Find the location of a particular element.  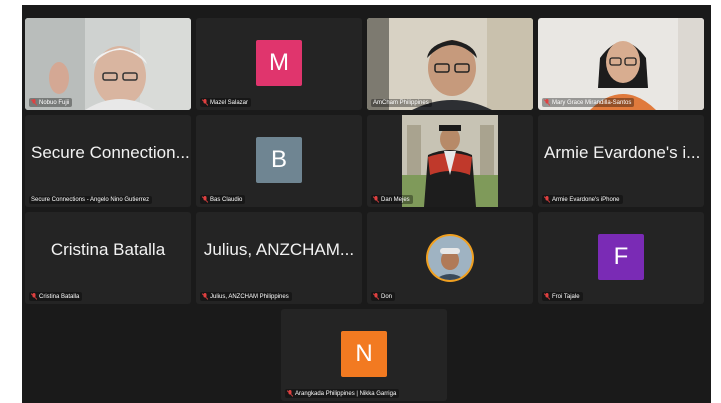

participant-name-label: Dan Mejes is located at coordinates (392, 199).